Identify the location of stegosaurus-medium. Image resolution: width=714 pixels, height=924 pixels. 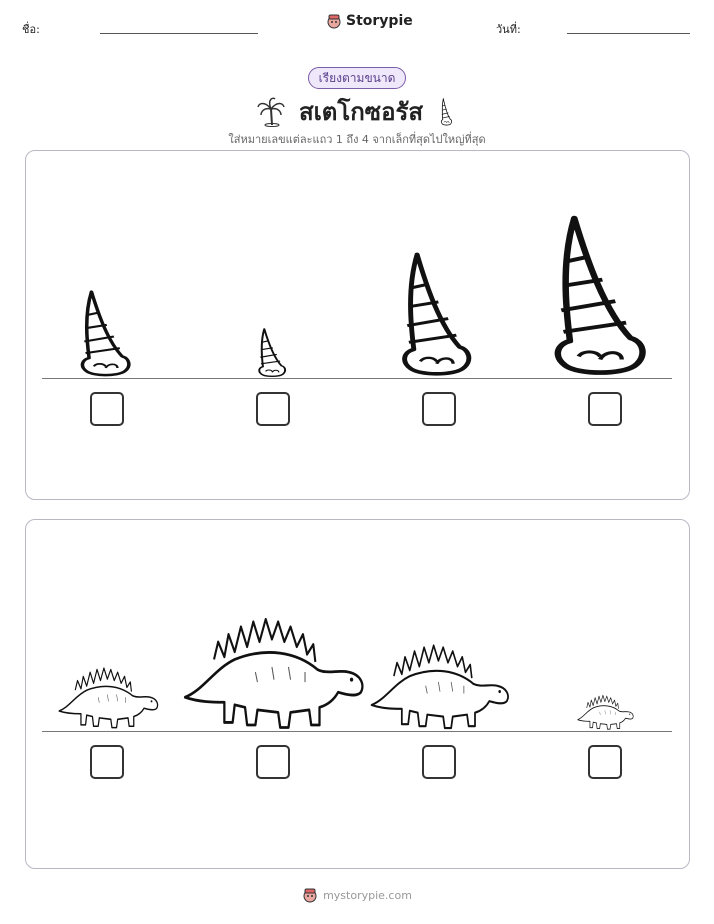
(440, 687).